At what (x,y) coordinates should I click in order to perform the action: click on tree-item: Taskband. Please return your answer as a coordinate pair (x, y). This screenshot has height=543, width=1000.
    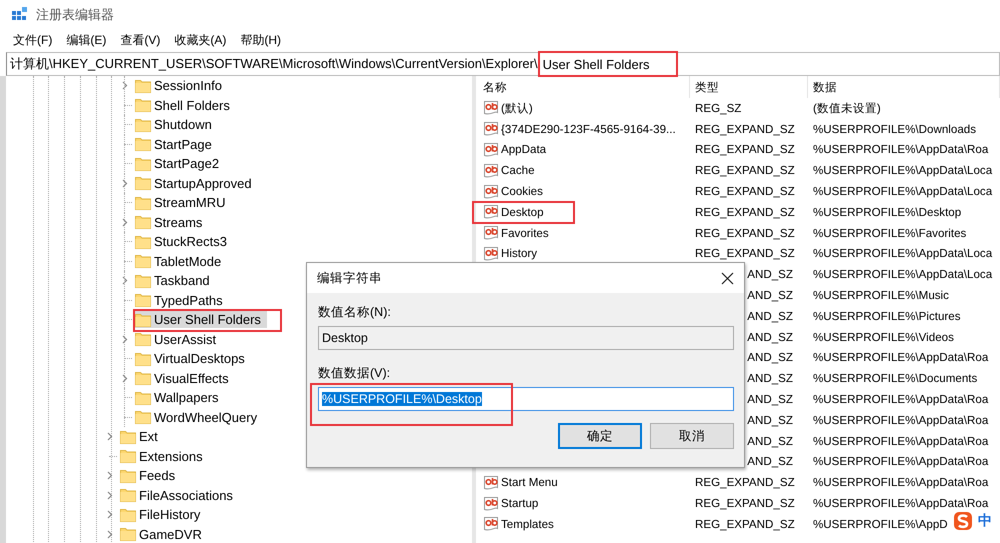
    Looking at the image, I should click on (175, 281).